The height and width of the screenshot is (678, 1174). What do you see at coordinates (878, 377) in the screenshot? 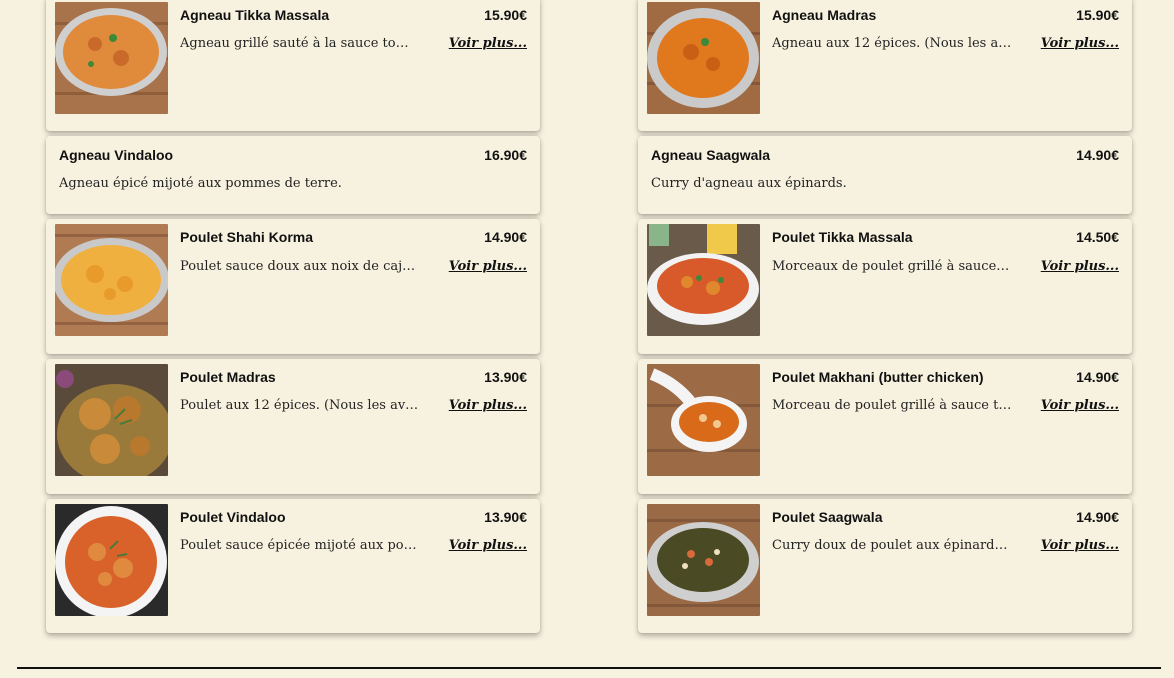
I see `dish-name: Poulet Makhani (butter chicken)` at bounding box center [878, 377].